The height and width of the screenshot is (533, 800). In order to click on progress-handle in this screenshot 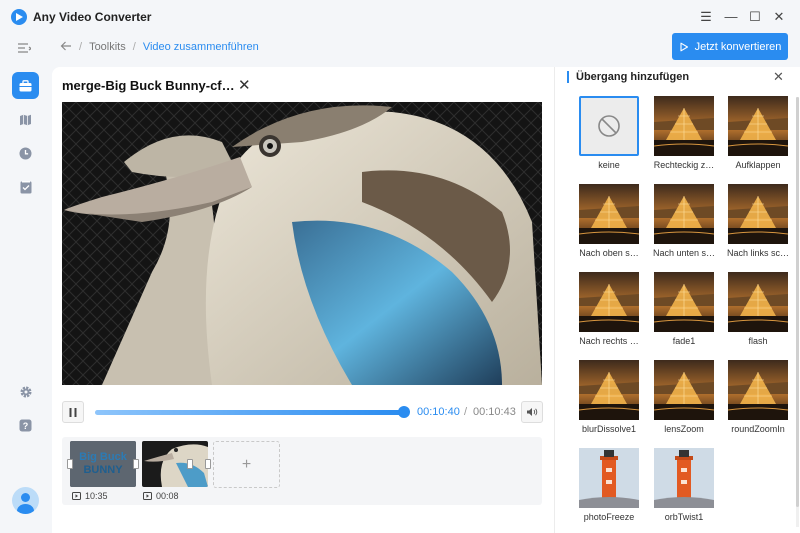, I will do `click(403, 412)`.